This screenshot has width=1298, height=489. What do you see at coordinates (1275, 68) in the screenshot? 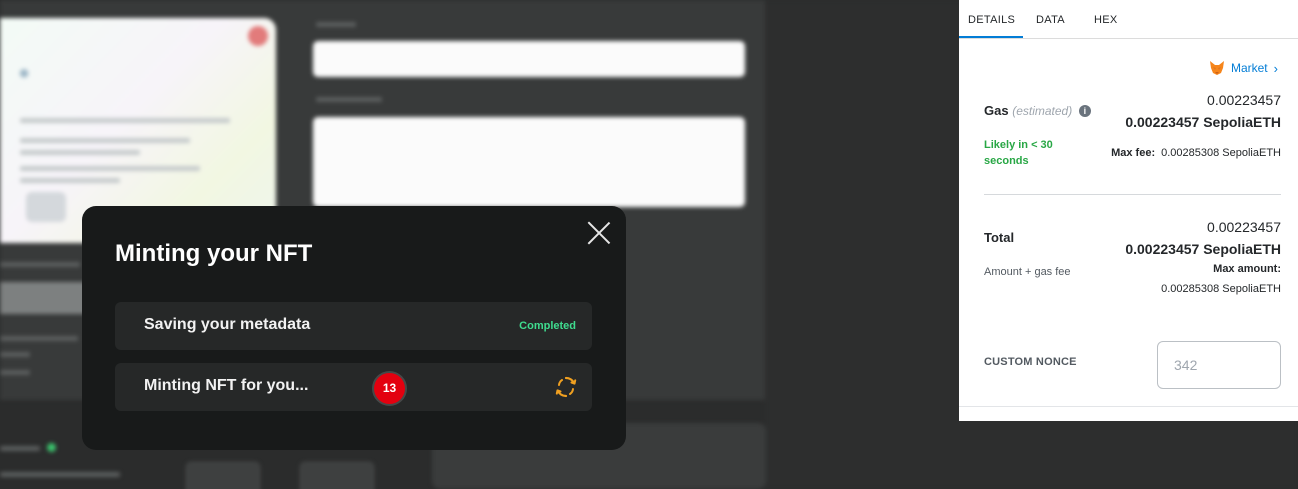
I see `chevron-right-icon: ›` at bounding box center [1275, 68].